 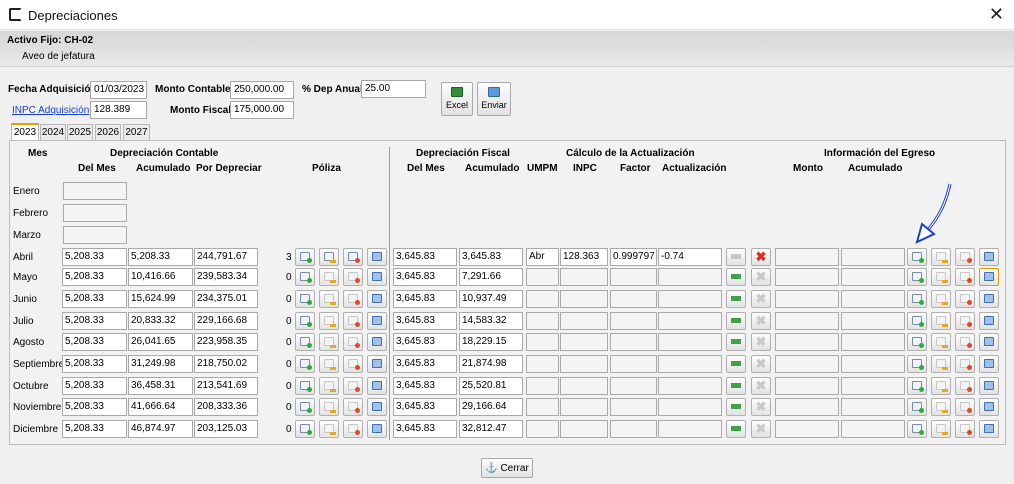 What do you see at coordinates (262, 90) in the screenshot?
I see `monto-contable-field: 250,000.00` at bounding box center [262, 90].